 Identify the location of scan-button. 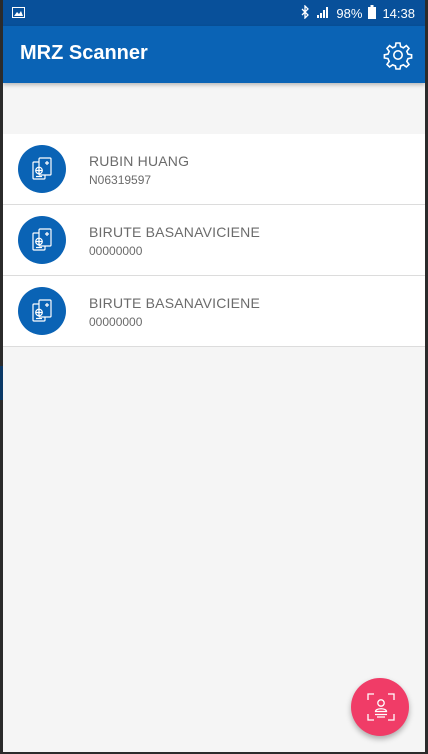
(380, 707).